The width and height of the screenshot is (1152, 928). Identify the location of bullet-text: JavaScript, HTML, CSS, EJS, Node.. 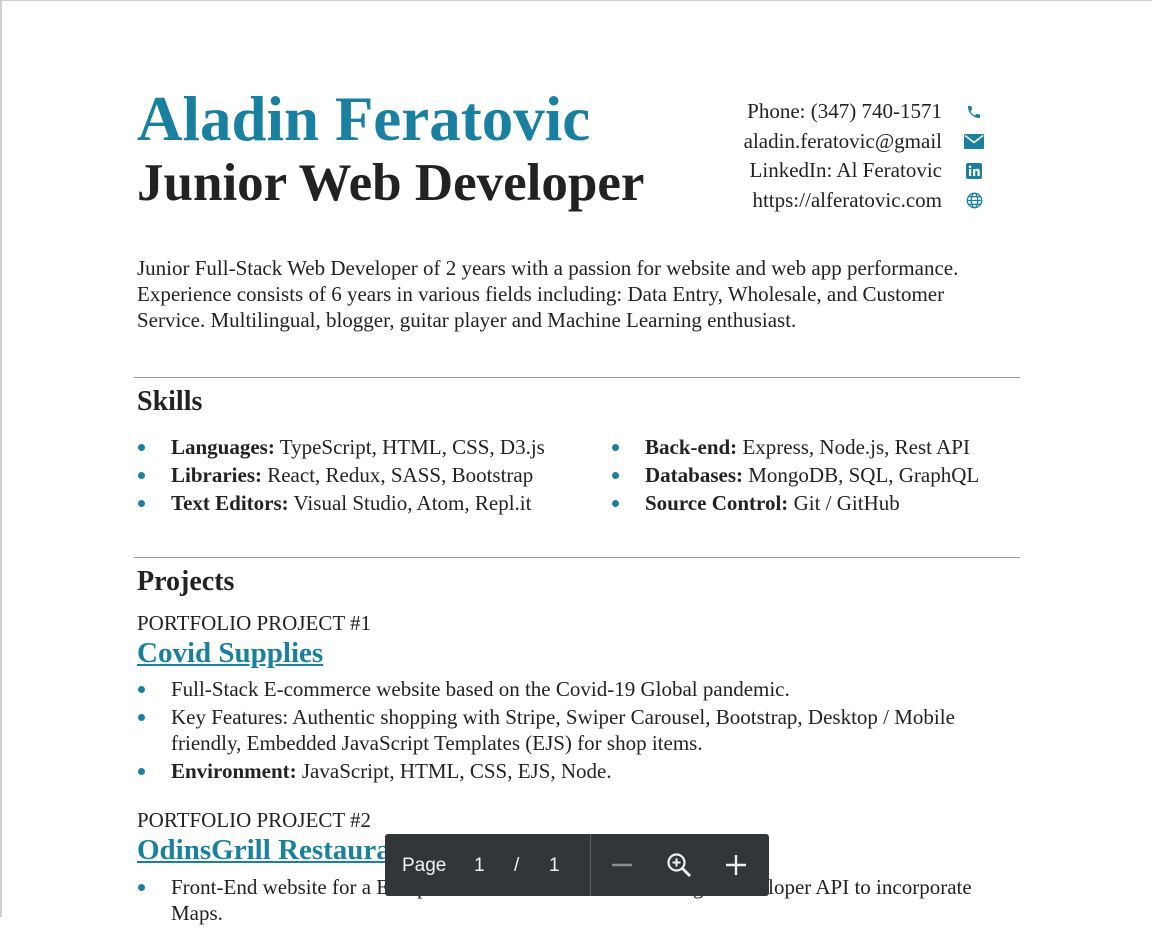
(454, 771).